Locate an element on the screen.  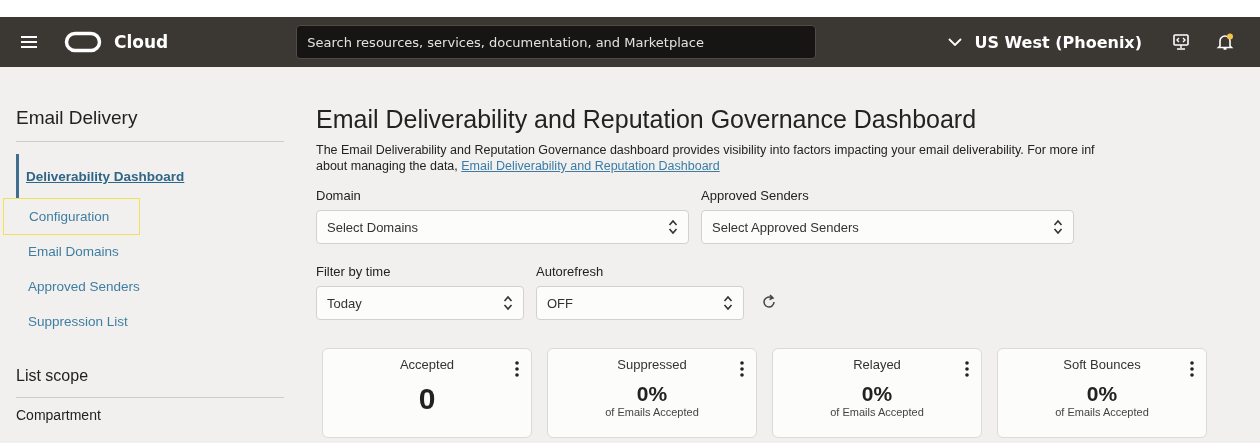
menu-icon is located at coordinates (29, 42).